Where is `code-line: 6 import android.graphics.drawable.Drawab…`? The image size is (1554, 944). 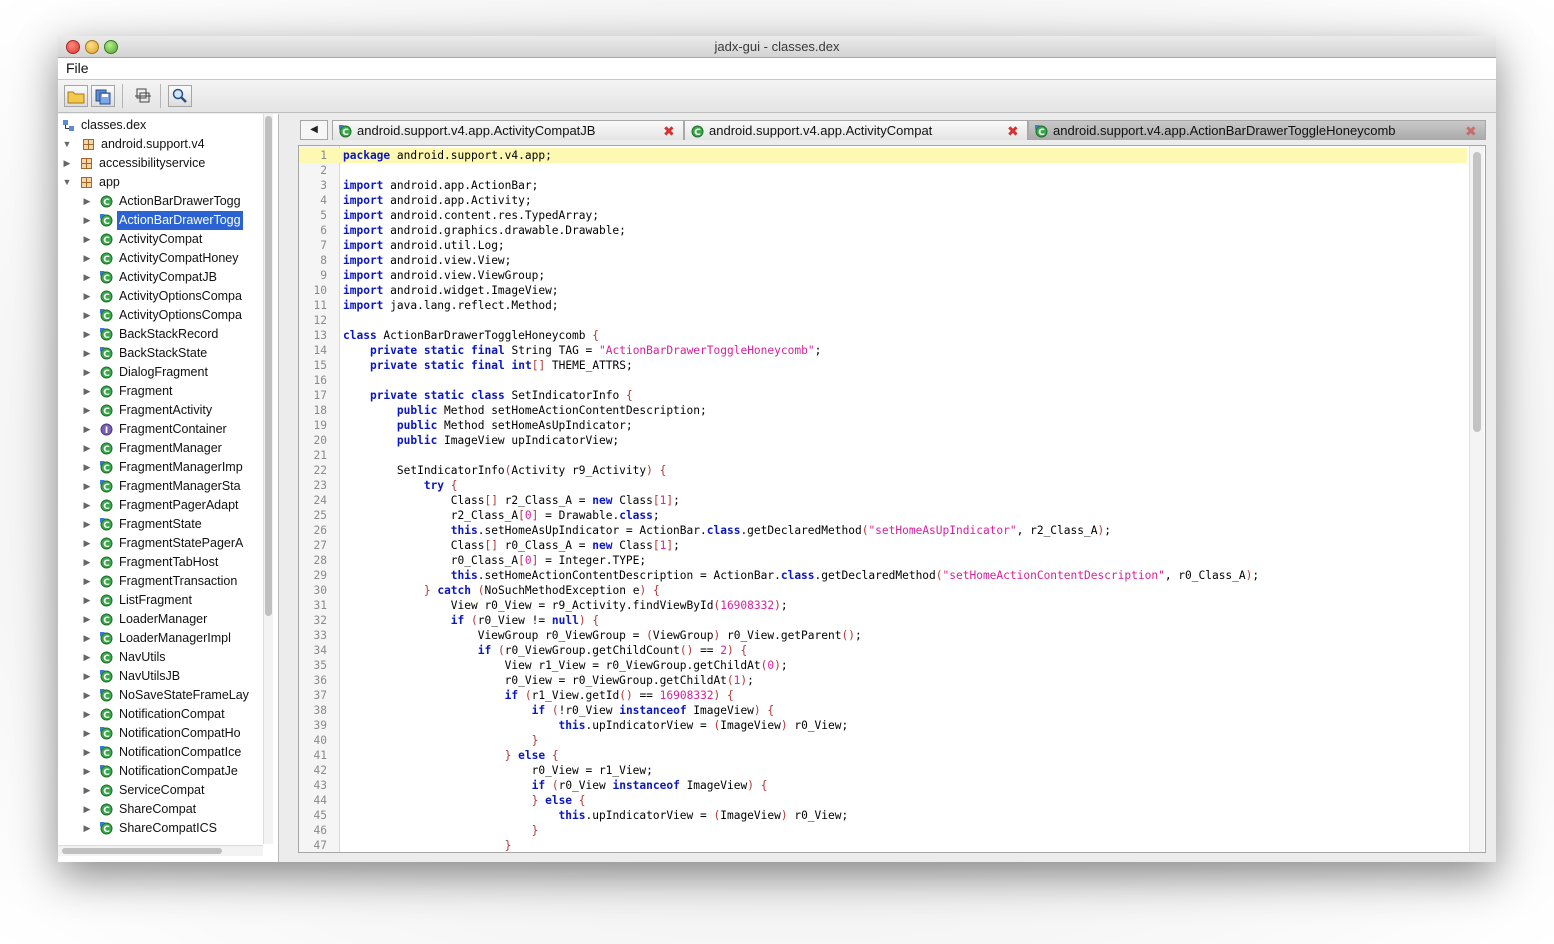
code-line: 6 import android.graphics.drawable.Drawab… is located at coordinates (883, 230).